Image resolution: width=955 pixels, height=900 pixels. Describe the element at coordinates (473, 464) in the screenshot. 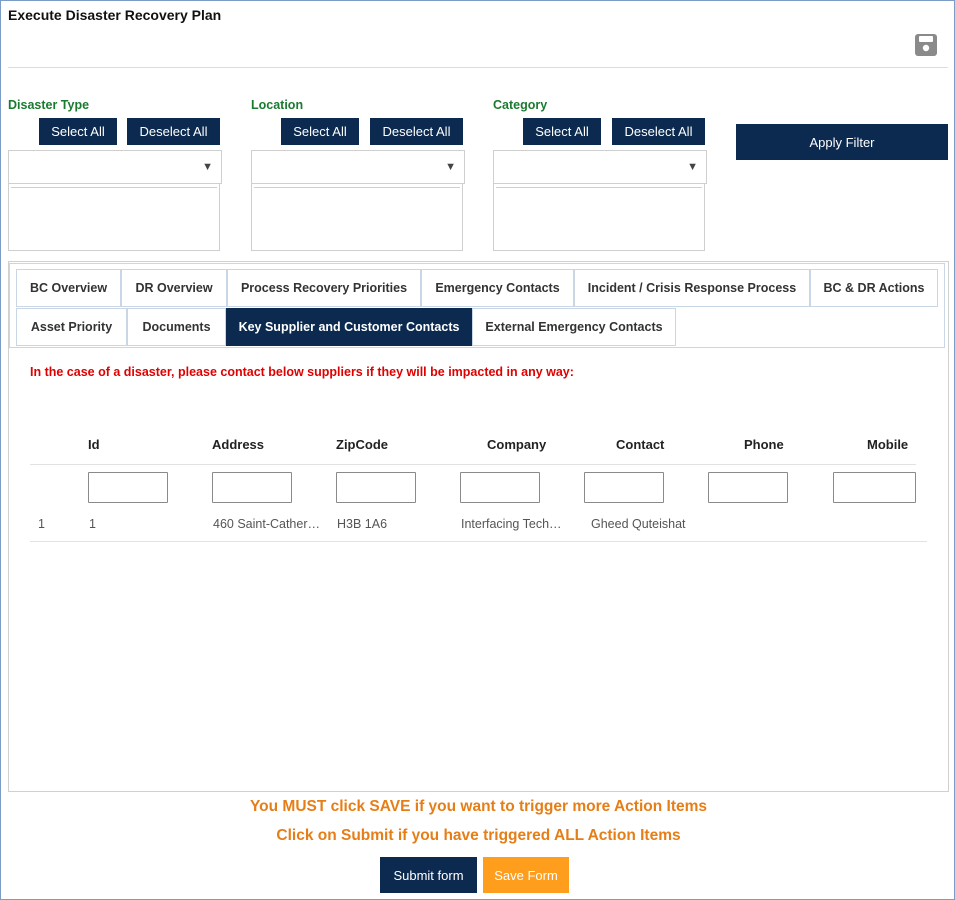

I see `header-divider-line` at that location.